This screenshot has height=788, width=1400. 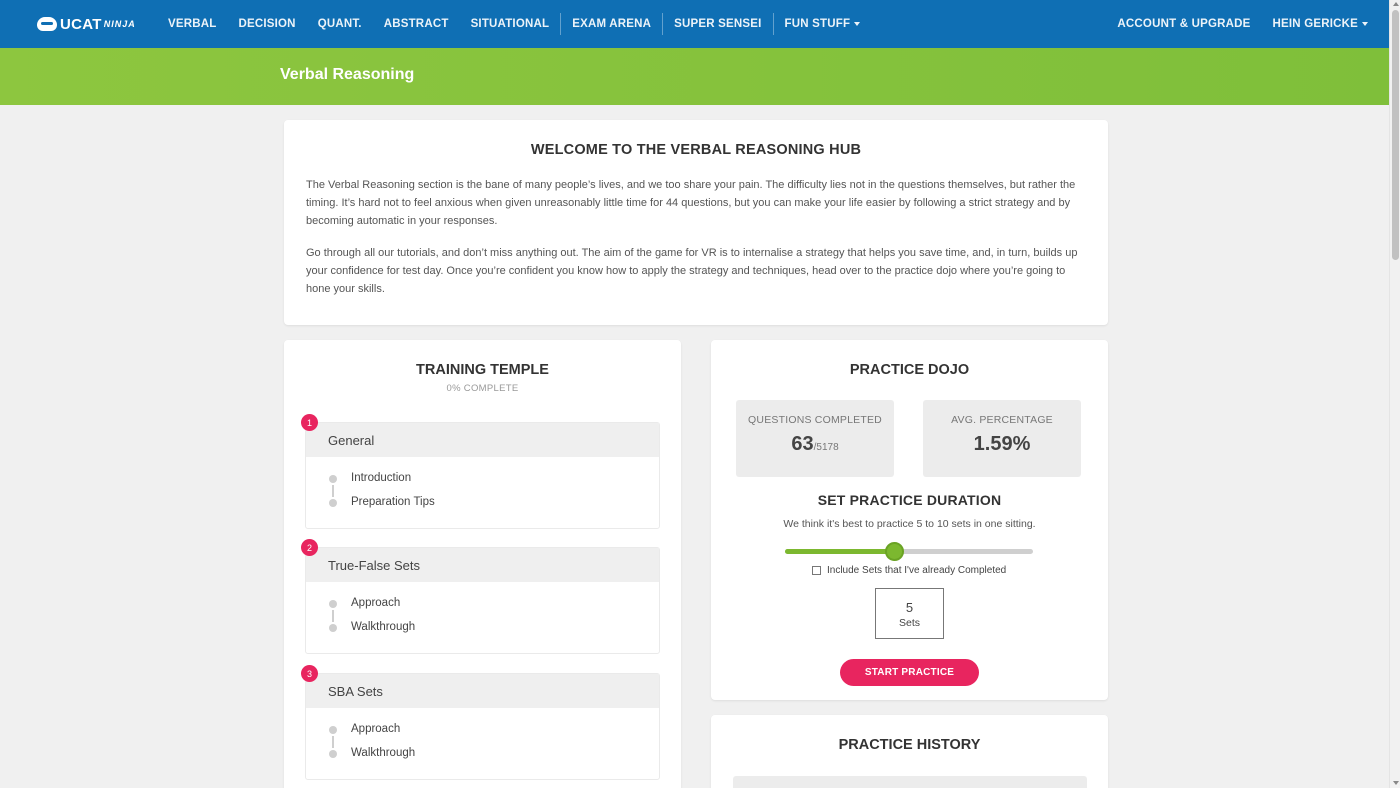 I want to click on nav-verbal: VERBAL, so click(x=192, y=24).